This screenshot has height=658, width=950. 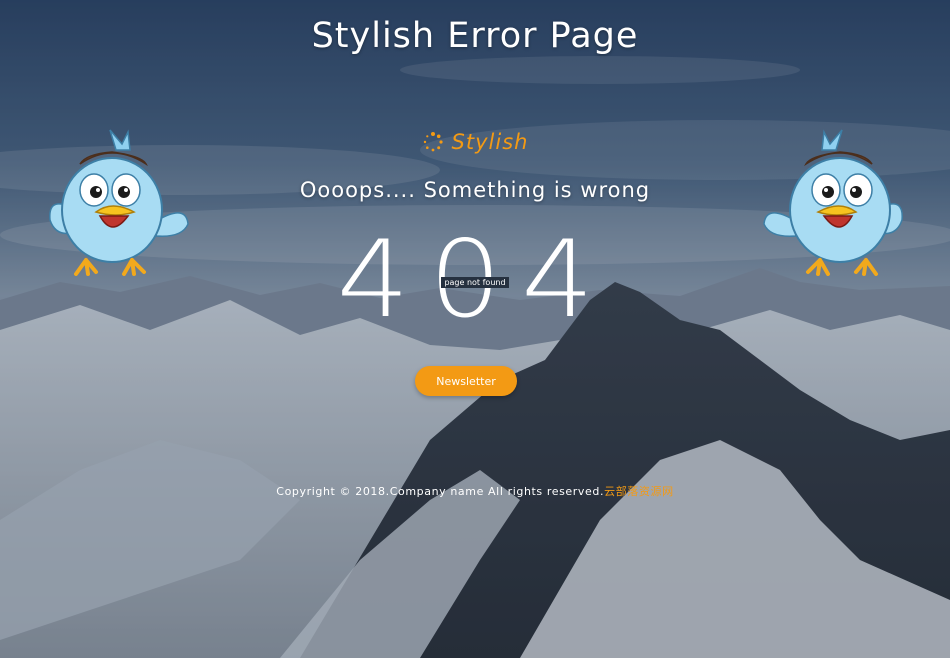 What do you see at coordinates (433, 142) in the screenshot?
I see `loading-dots-icon` at bounding box center [433, 142].